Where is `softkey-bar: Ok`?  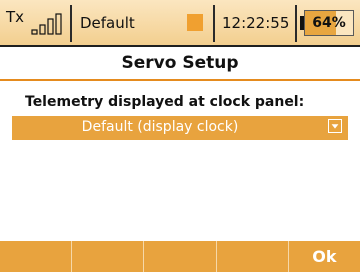 softkey-bar: Ok is located at coordinates (180, 256).